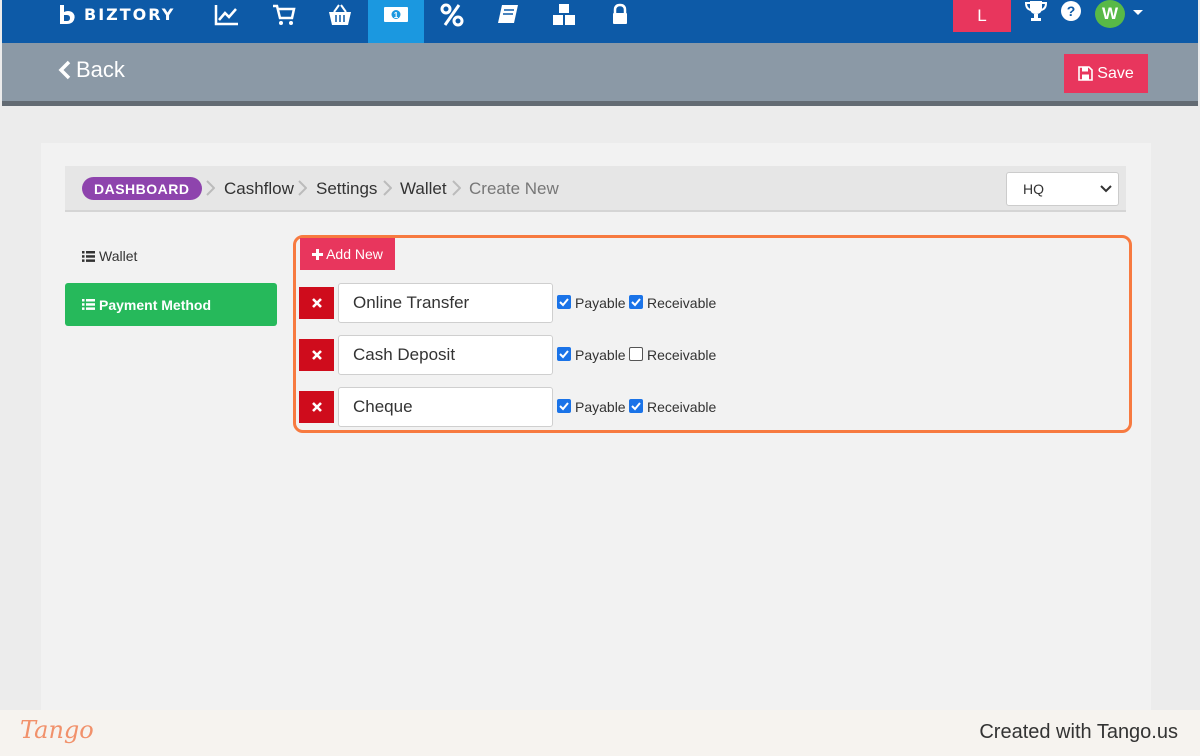 This screenshot has height=756, width=1200. Describe the element at coordinates (57, 730) in the screenshot. I see `tango-logo: Tango` at that location.